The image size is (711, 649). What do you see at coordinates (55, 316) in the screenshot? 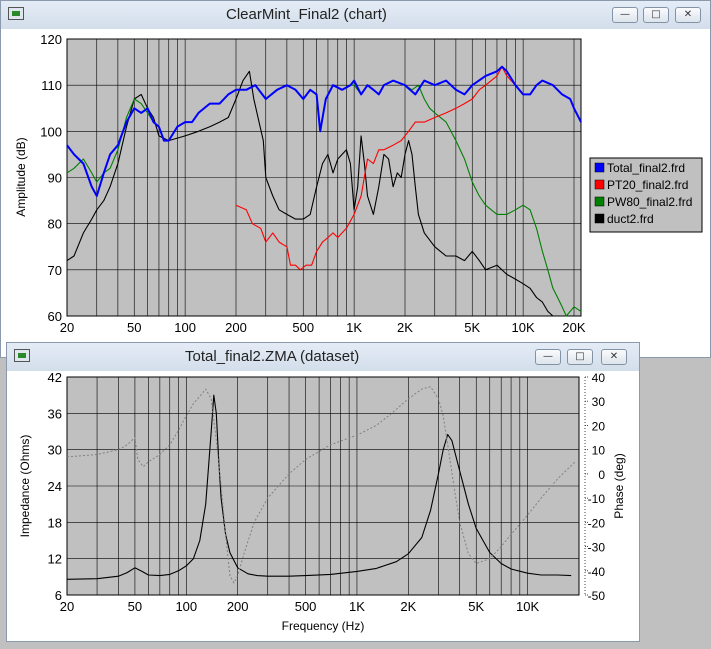
I see `y-tick-label: 60` at bounding box center [55, 316].